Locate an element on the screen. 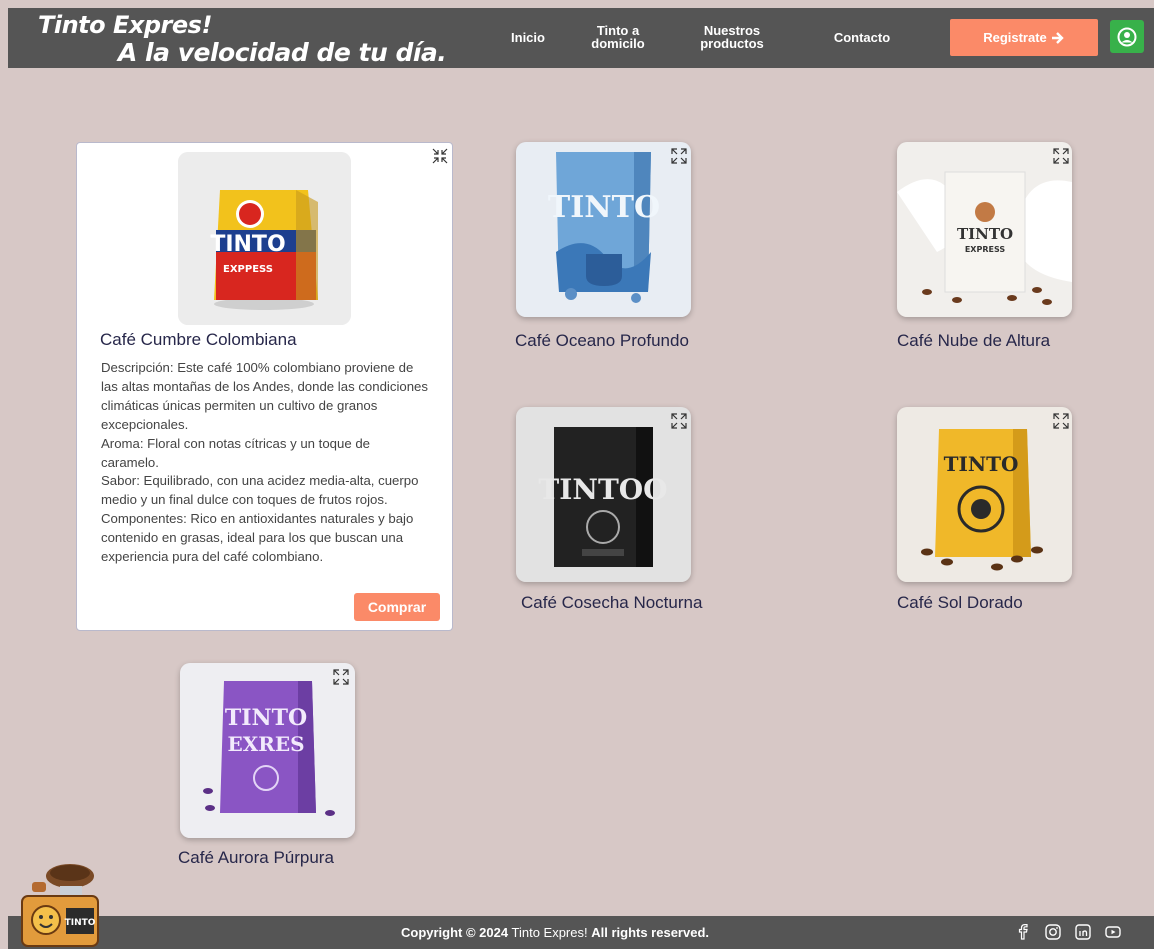 Image resolution: width=1154 pixels, height=949 pixels. footer-brand: Tinto Expres! is located at coordinates (549, 932).